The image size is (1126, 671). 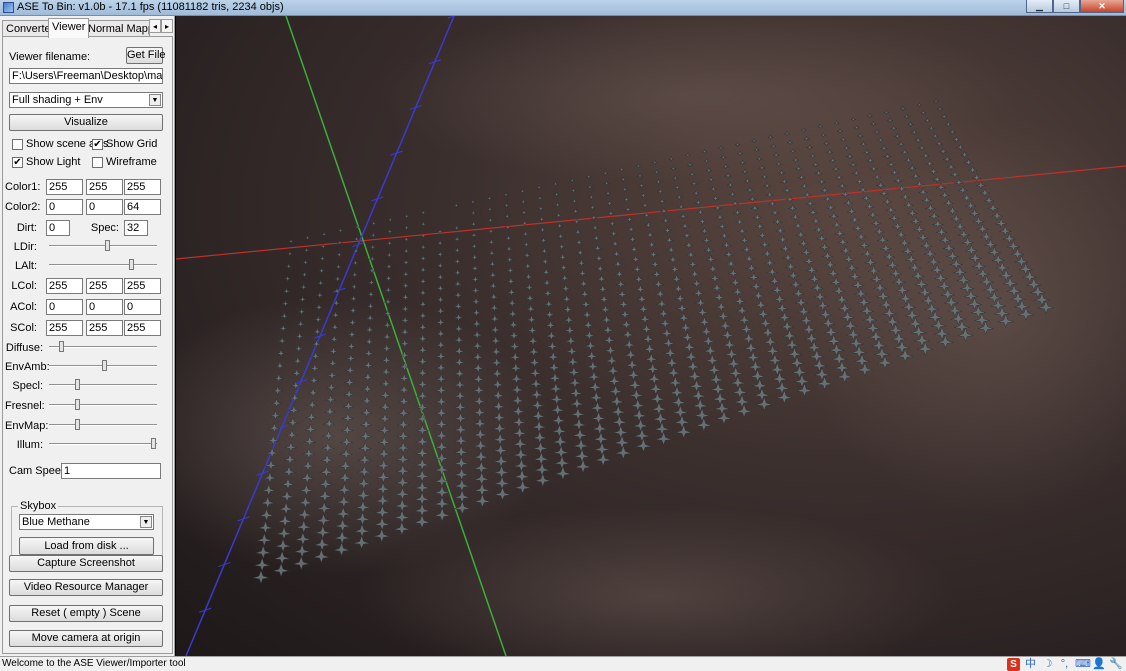 I want to click on acol-g-field: 0, so click(x=104, y=307).